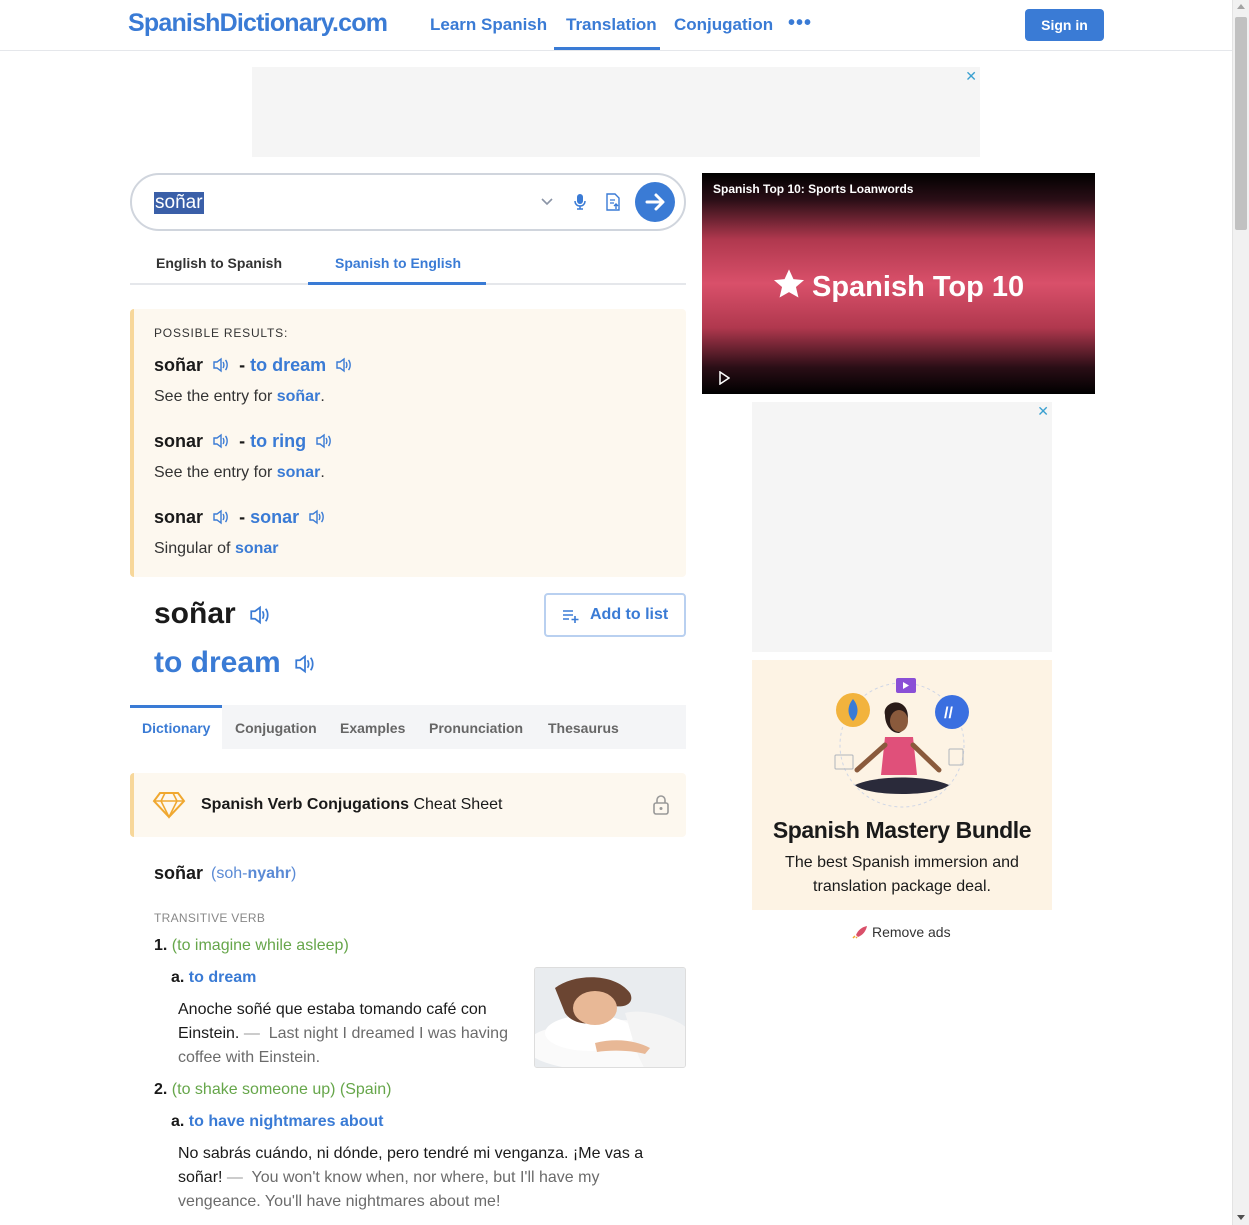  Describe the element at coordinates (179, 873) in the screenshot. I see `entry-headword: soñar` at that location.